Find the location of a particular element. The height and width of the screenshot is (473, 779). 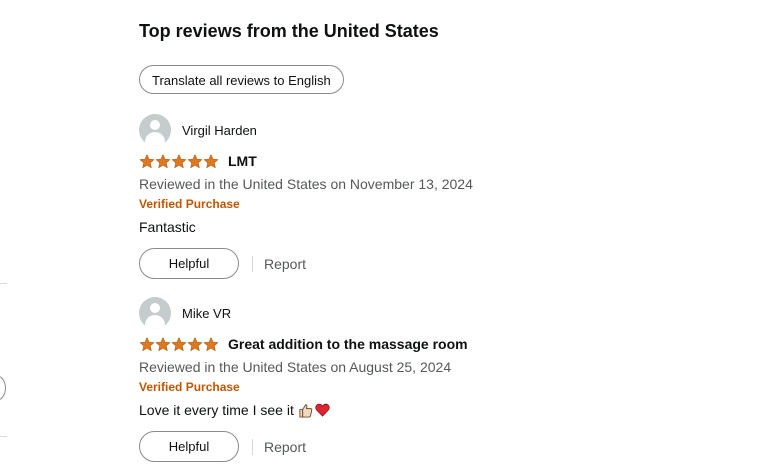

review-profile: Mike VR is located at coordinates (419, 313).